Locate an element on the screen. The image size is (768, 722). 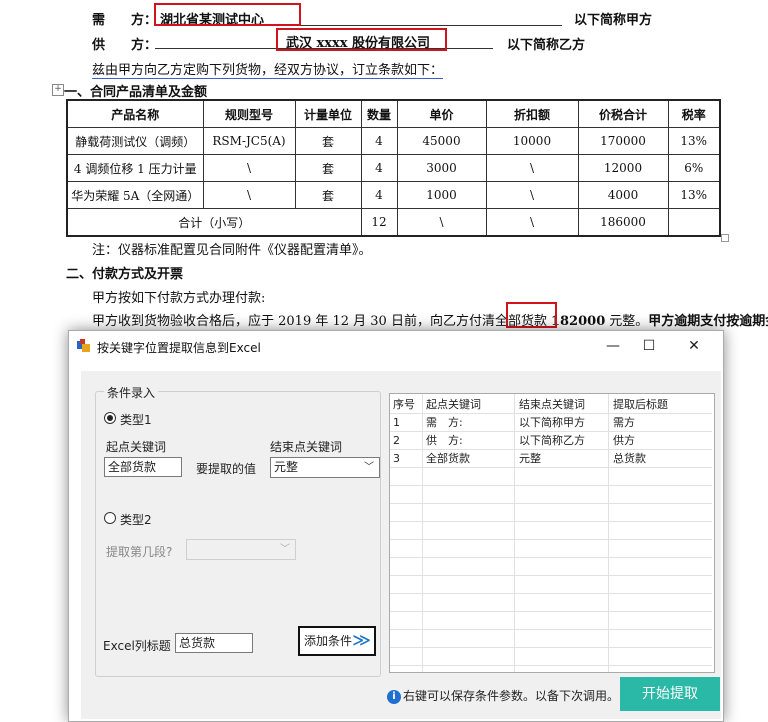
grid-header: 提取后标题 is located at coordinates (640, 404).